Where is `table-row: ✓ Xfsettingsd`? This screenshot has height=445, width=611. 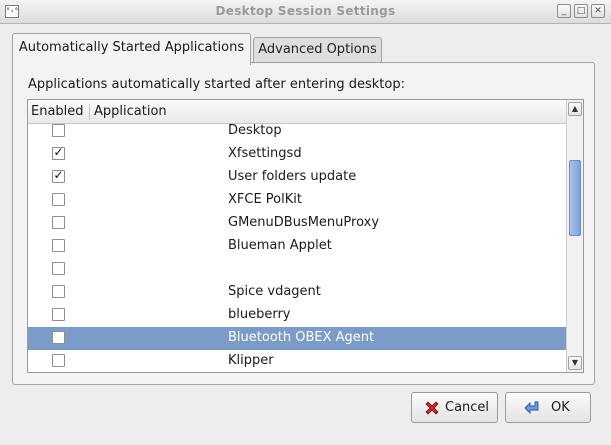 table-row: ✓ Xfsettingsd is located at coordinates (297, 154).